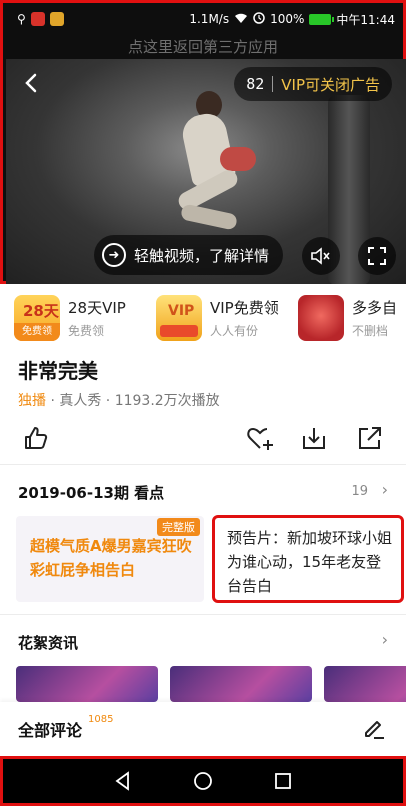 This screenshot has height=806, width=406. I want to click on learn-more-label: 轻触视频，了解详情, so click(202, 255).